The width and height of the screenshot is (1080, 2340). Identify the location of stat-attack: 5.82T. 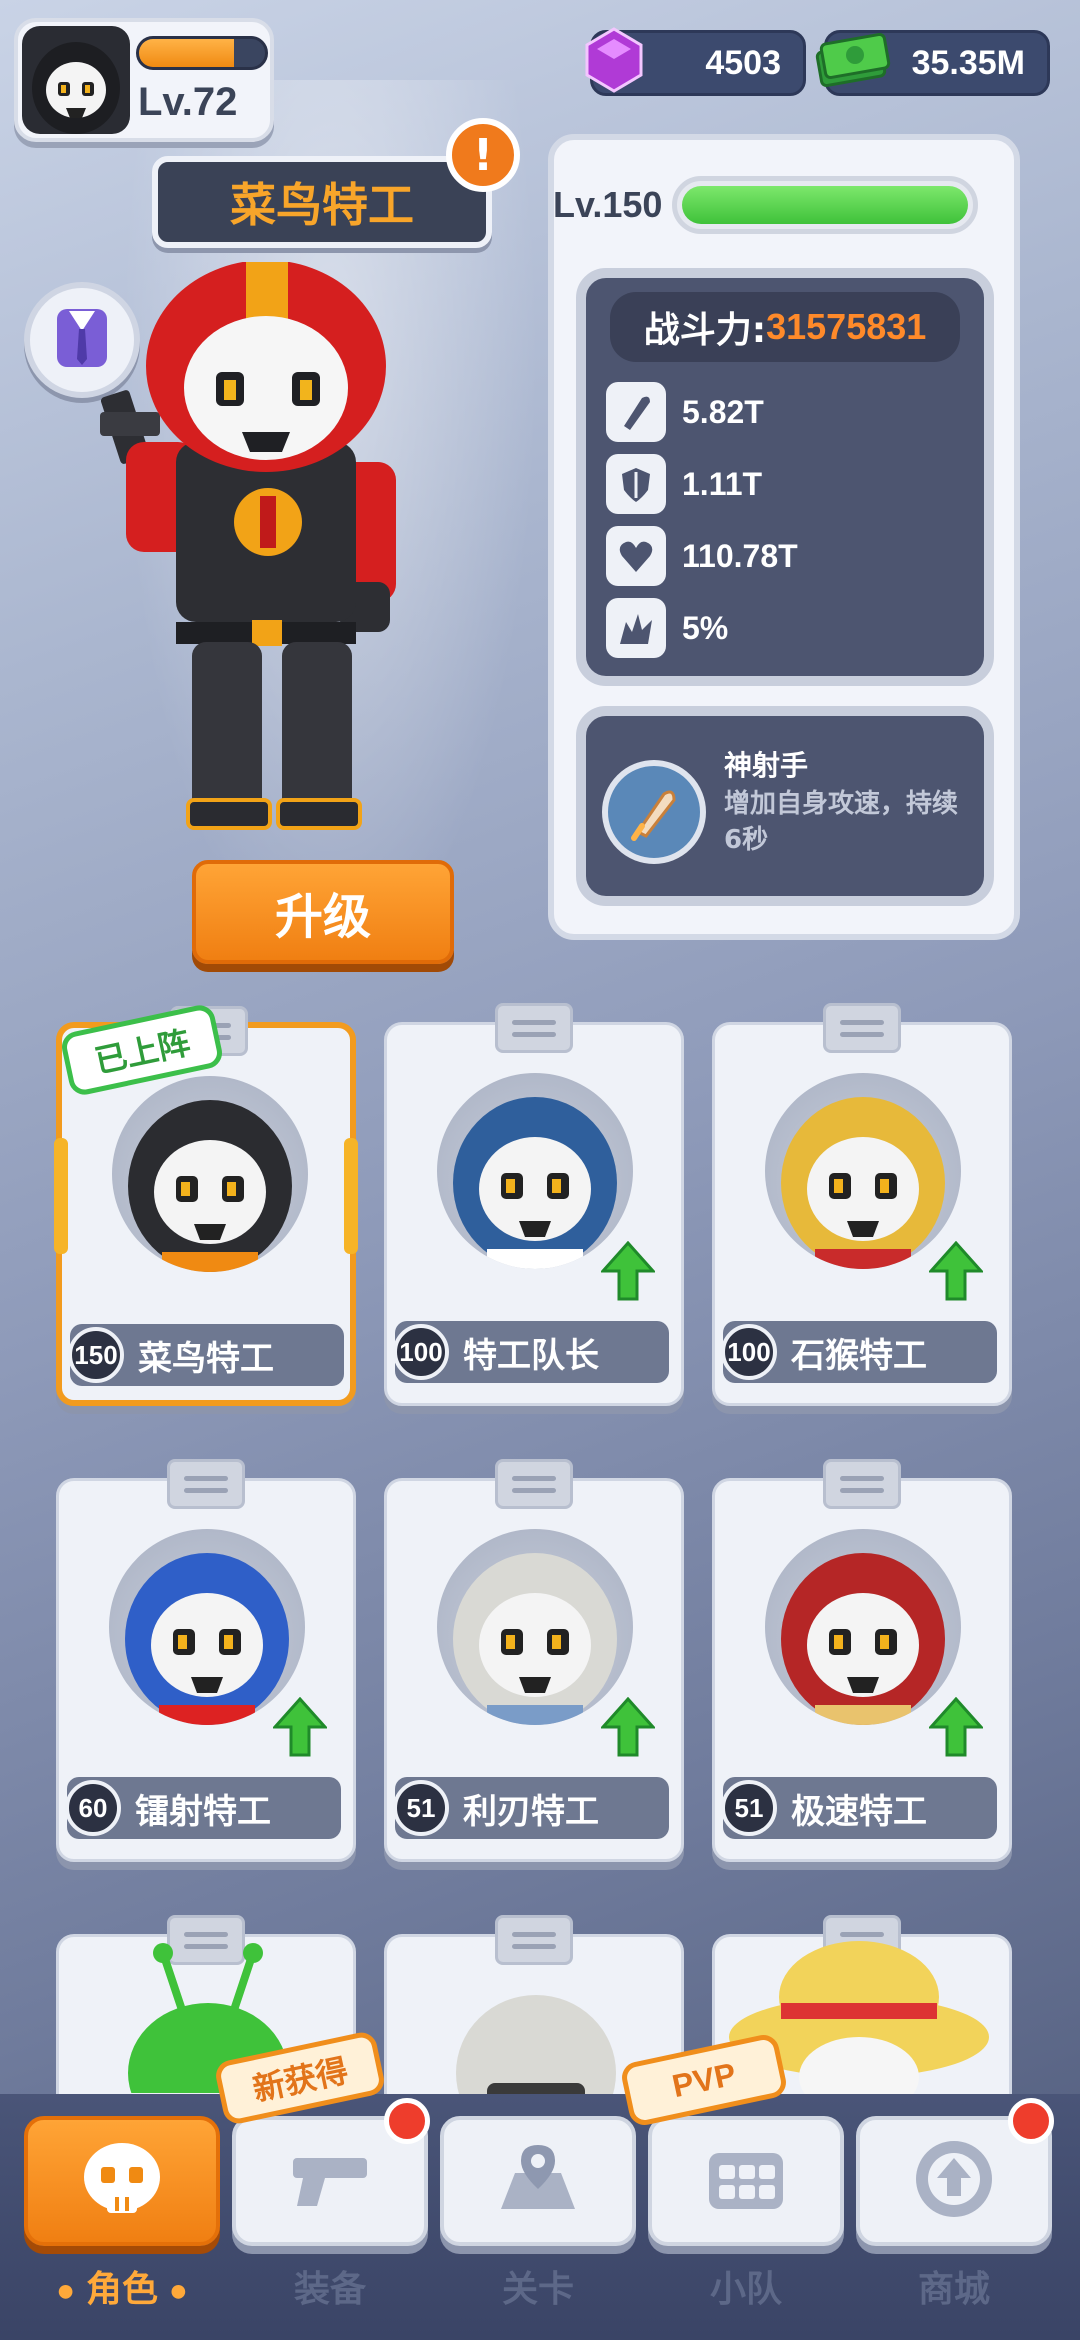
(685, 412).